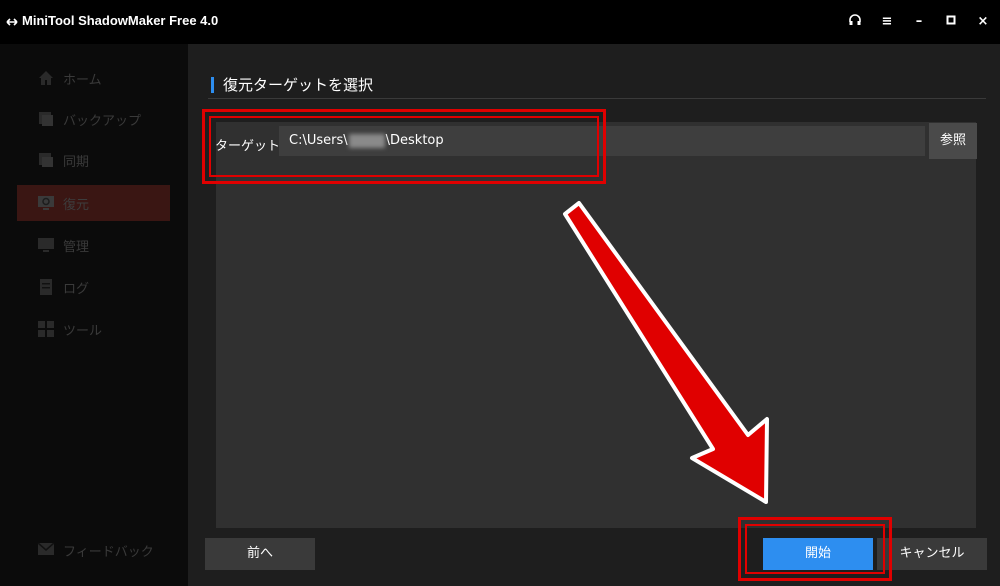 The image size is (1000, 586). What do you see at coordinates (102, 121) in the screenshot?
I see `sidebar-item-label: バックアップ` at bounding box center [102, 121].